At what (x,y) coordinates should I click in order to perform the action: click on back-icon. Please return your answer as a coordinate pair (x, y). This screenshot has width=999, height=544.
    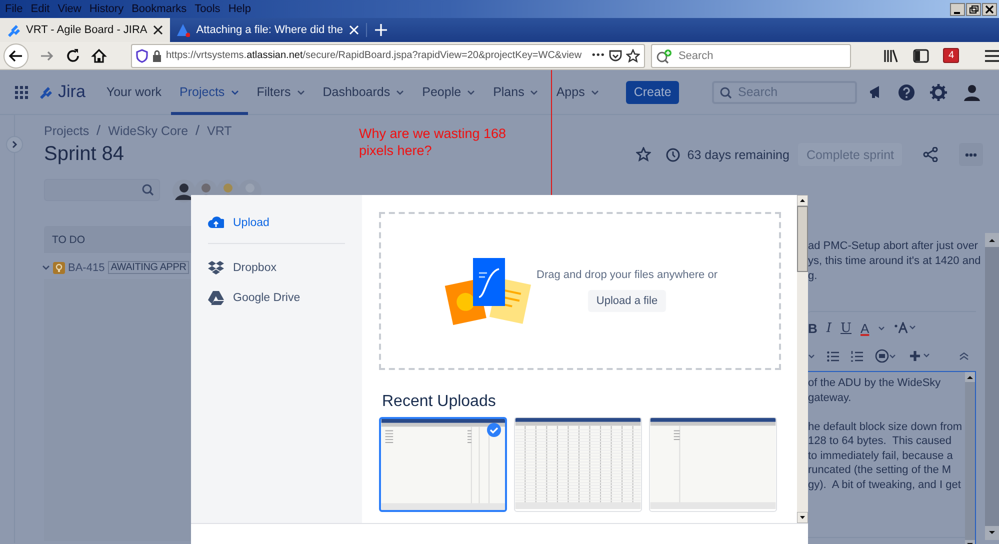
    Looking at the image, I should click on (16, 55).